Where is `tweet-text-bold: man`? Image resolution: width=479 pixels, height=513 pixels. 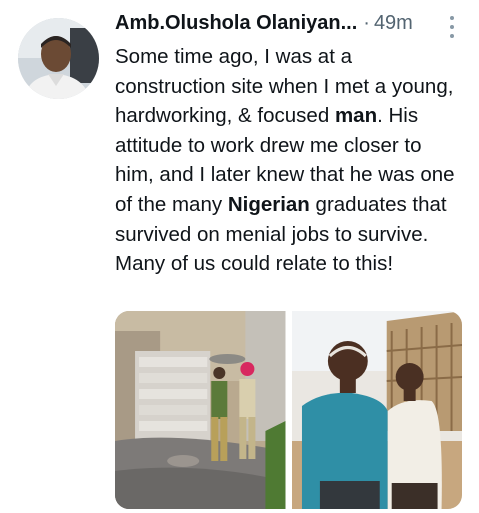 tweet-text-bold: man is located at coordinates (356, 116).